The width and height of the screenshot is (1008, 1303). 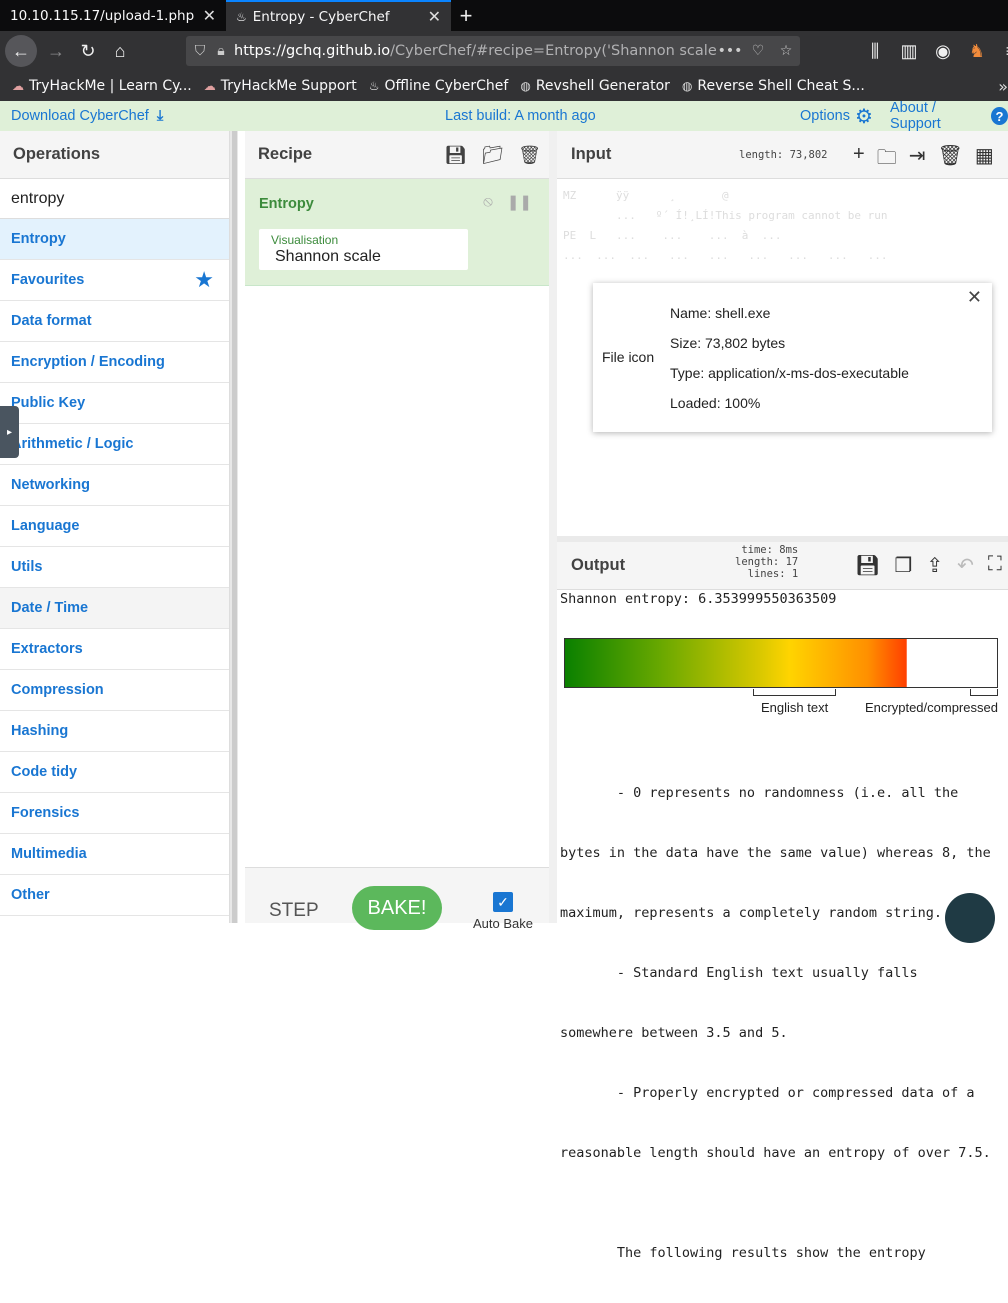 What do you see at coordinates (887, 160) in the screenshot?
I see `folder-icon: 🗀` at bounding box center [887, 160].